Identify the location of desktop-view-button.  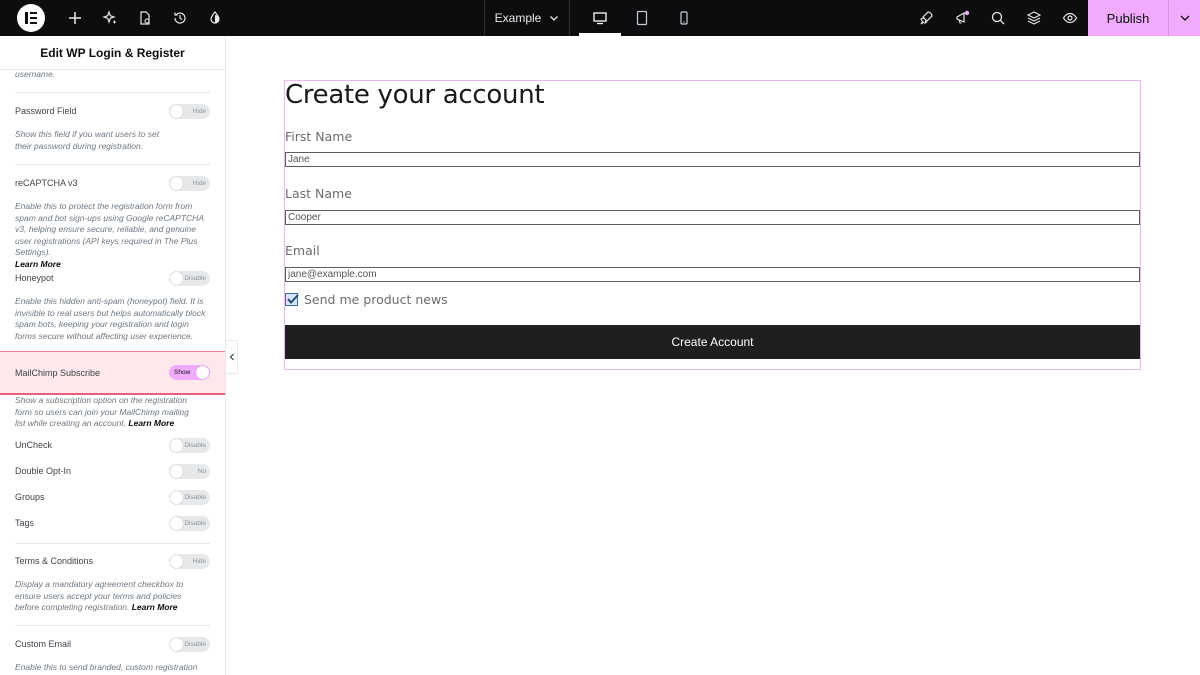
(600, 18).